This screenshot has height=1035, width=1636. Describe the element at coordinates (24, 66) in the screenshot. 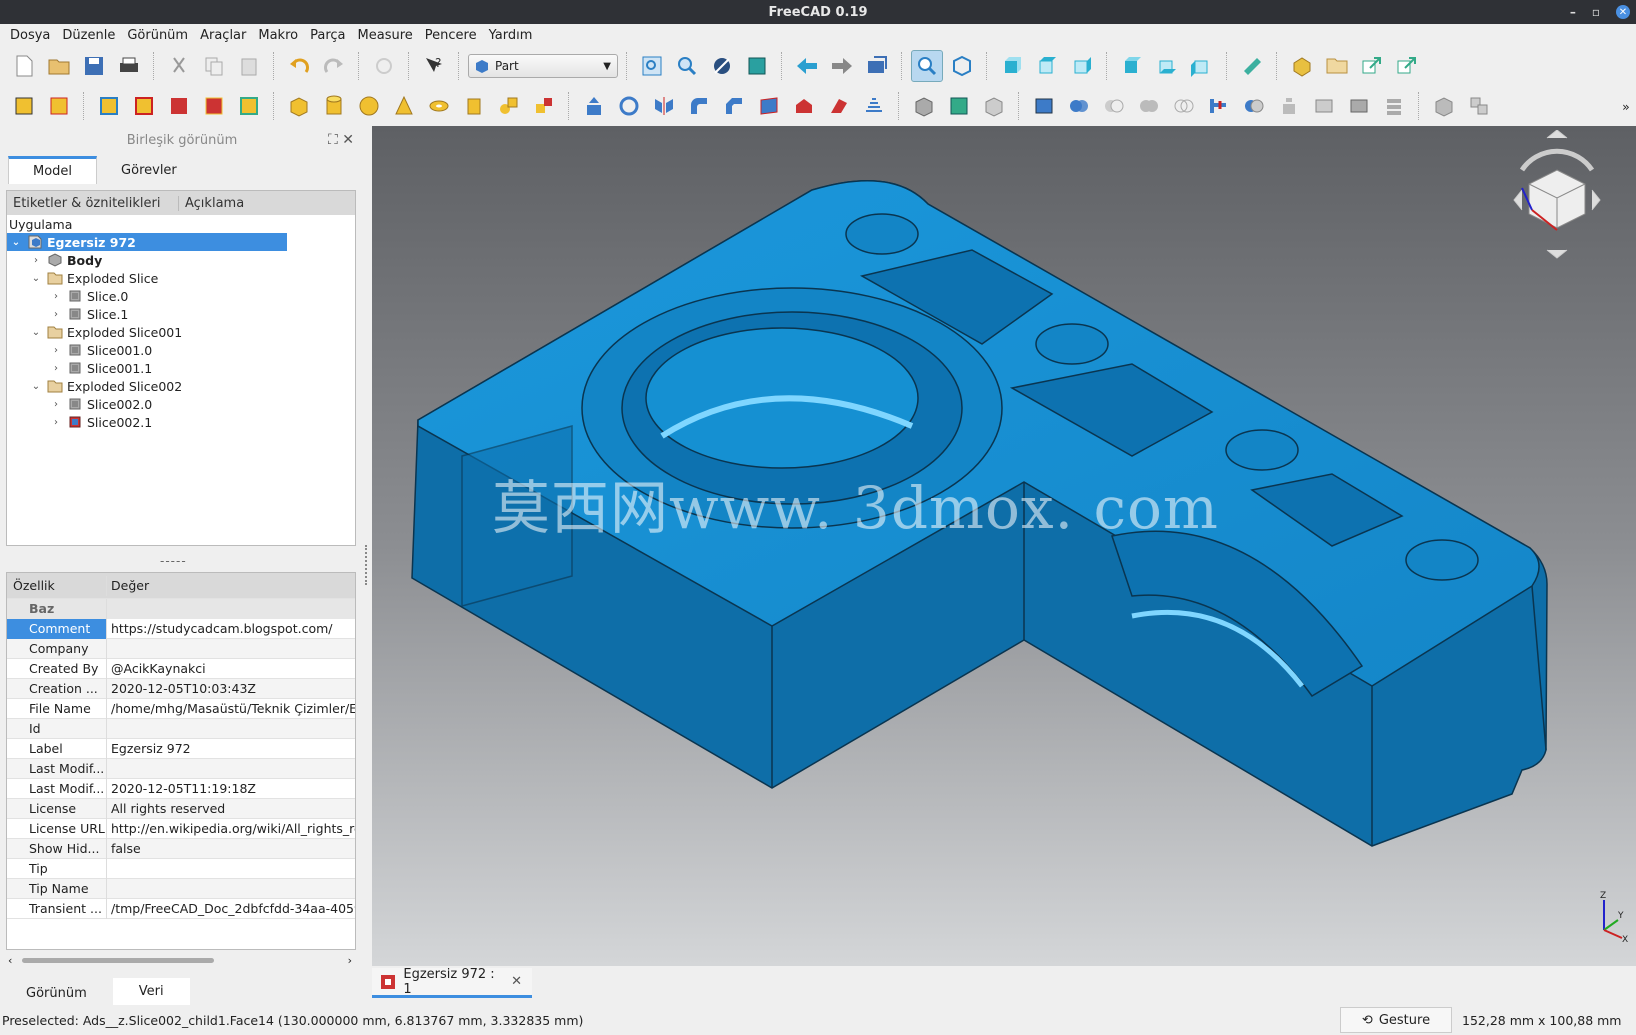

I see `new-file-icon` at that location.